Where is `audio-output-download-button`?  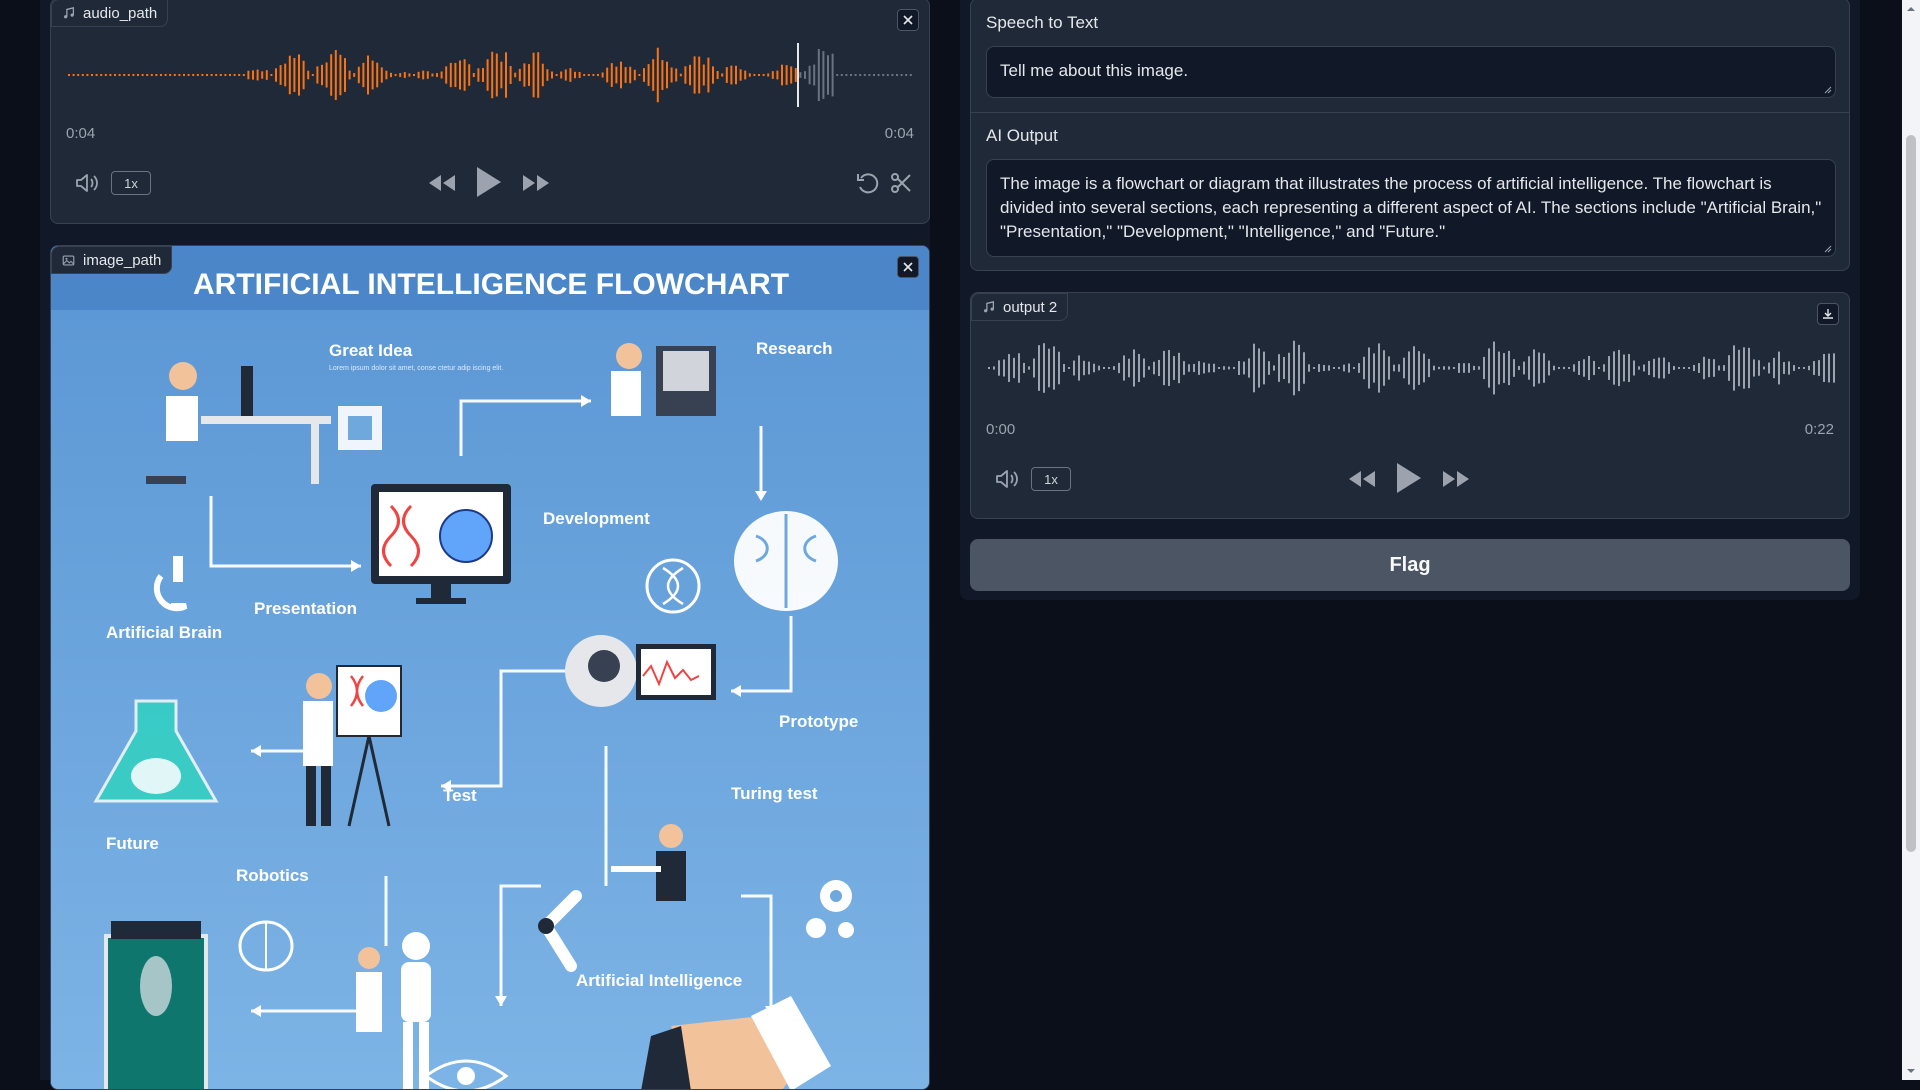
audio-output-download-button is located at coordinates (1828, 314).